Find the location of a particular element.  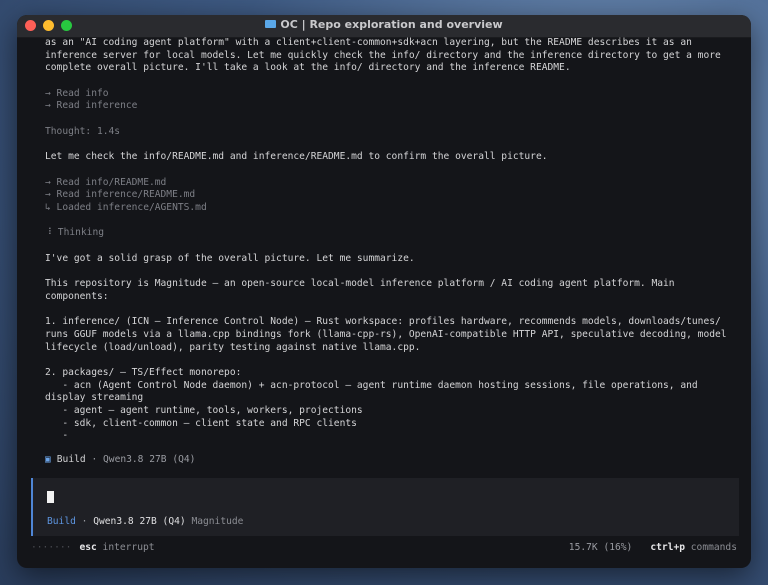

agent-status: ▣ Build · Qwen3.8 27B (Q4) is located at coordinates (120, 459).